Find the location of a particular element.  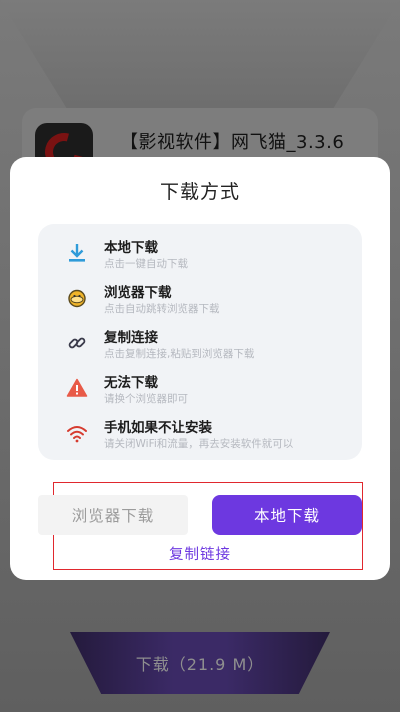

download-icon is located at coordinates (77, 253).